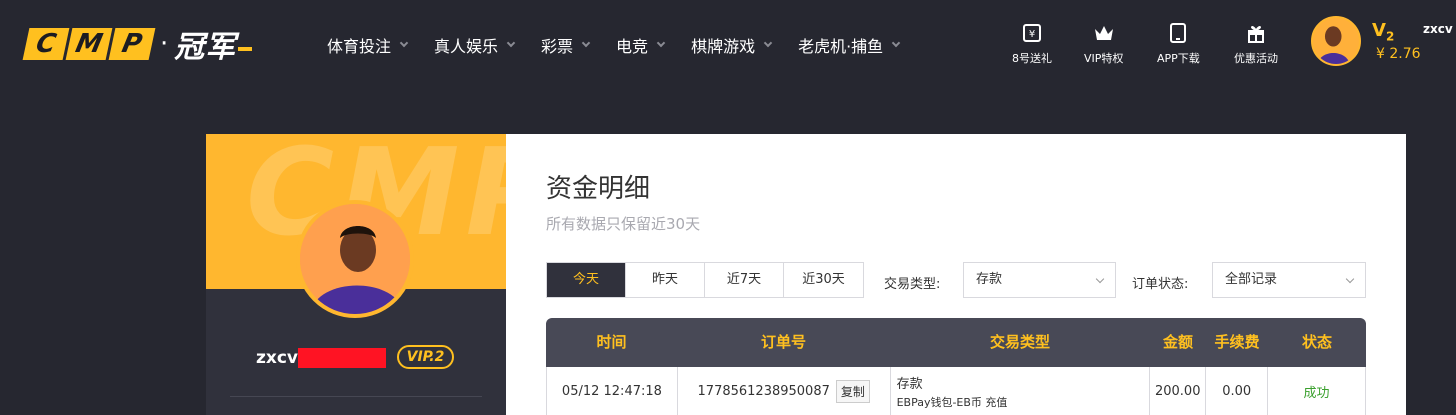  What do you see at coordinates (909, 384) in the screenshot?
I see `type-main: 存款` at bounding box center [909, 384].